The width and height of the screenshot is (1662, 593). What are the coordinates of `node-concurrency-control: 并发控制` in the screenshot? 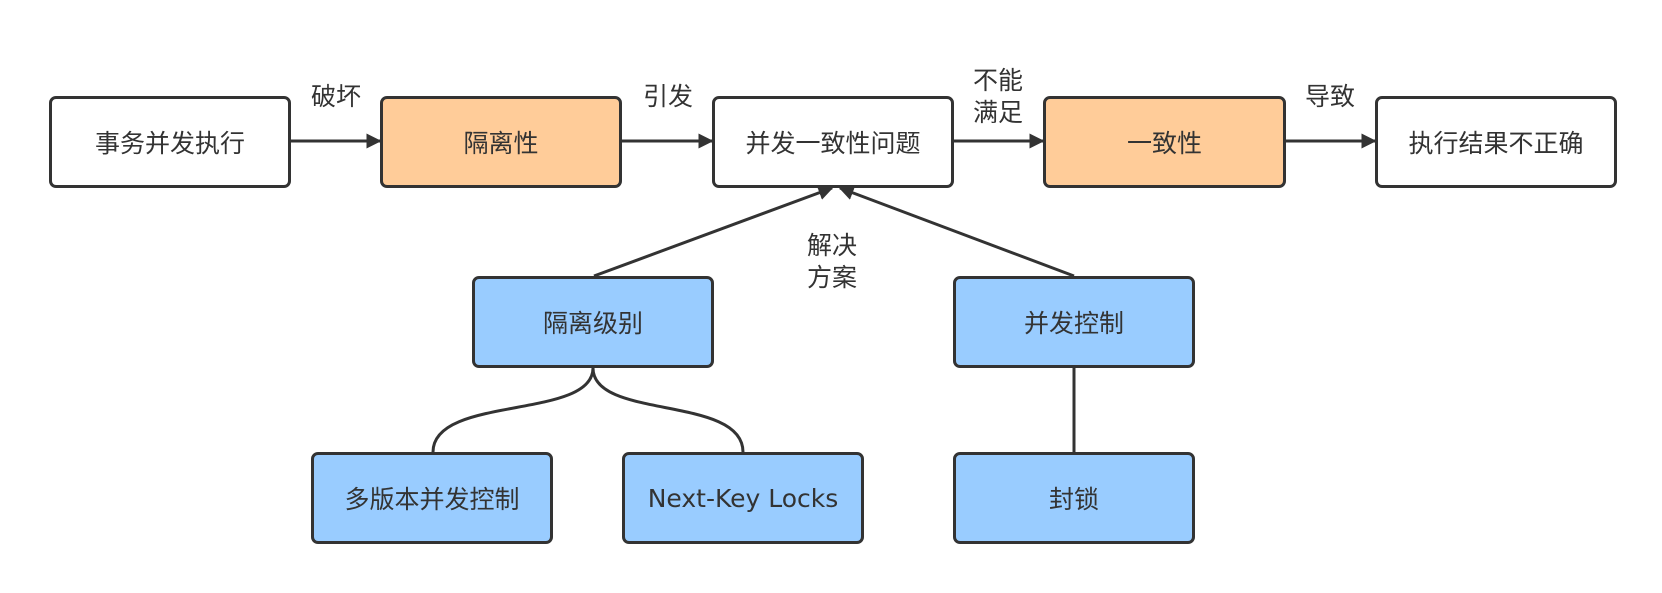 It's located at (1074, 322).